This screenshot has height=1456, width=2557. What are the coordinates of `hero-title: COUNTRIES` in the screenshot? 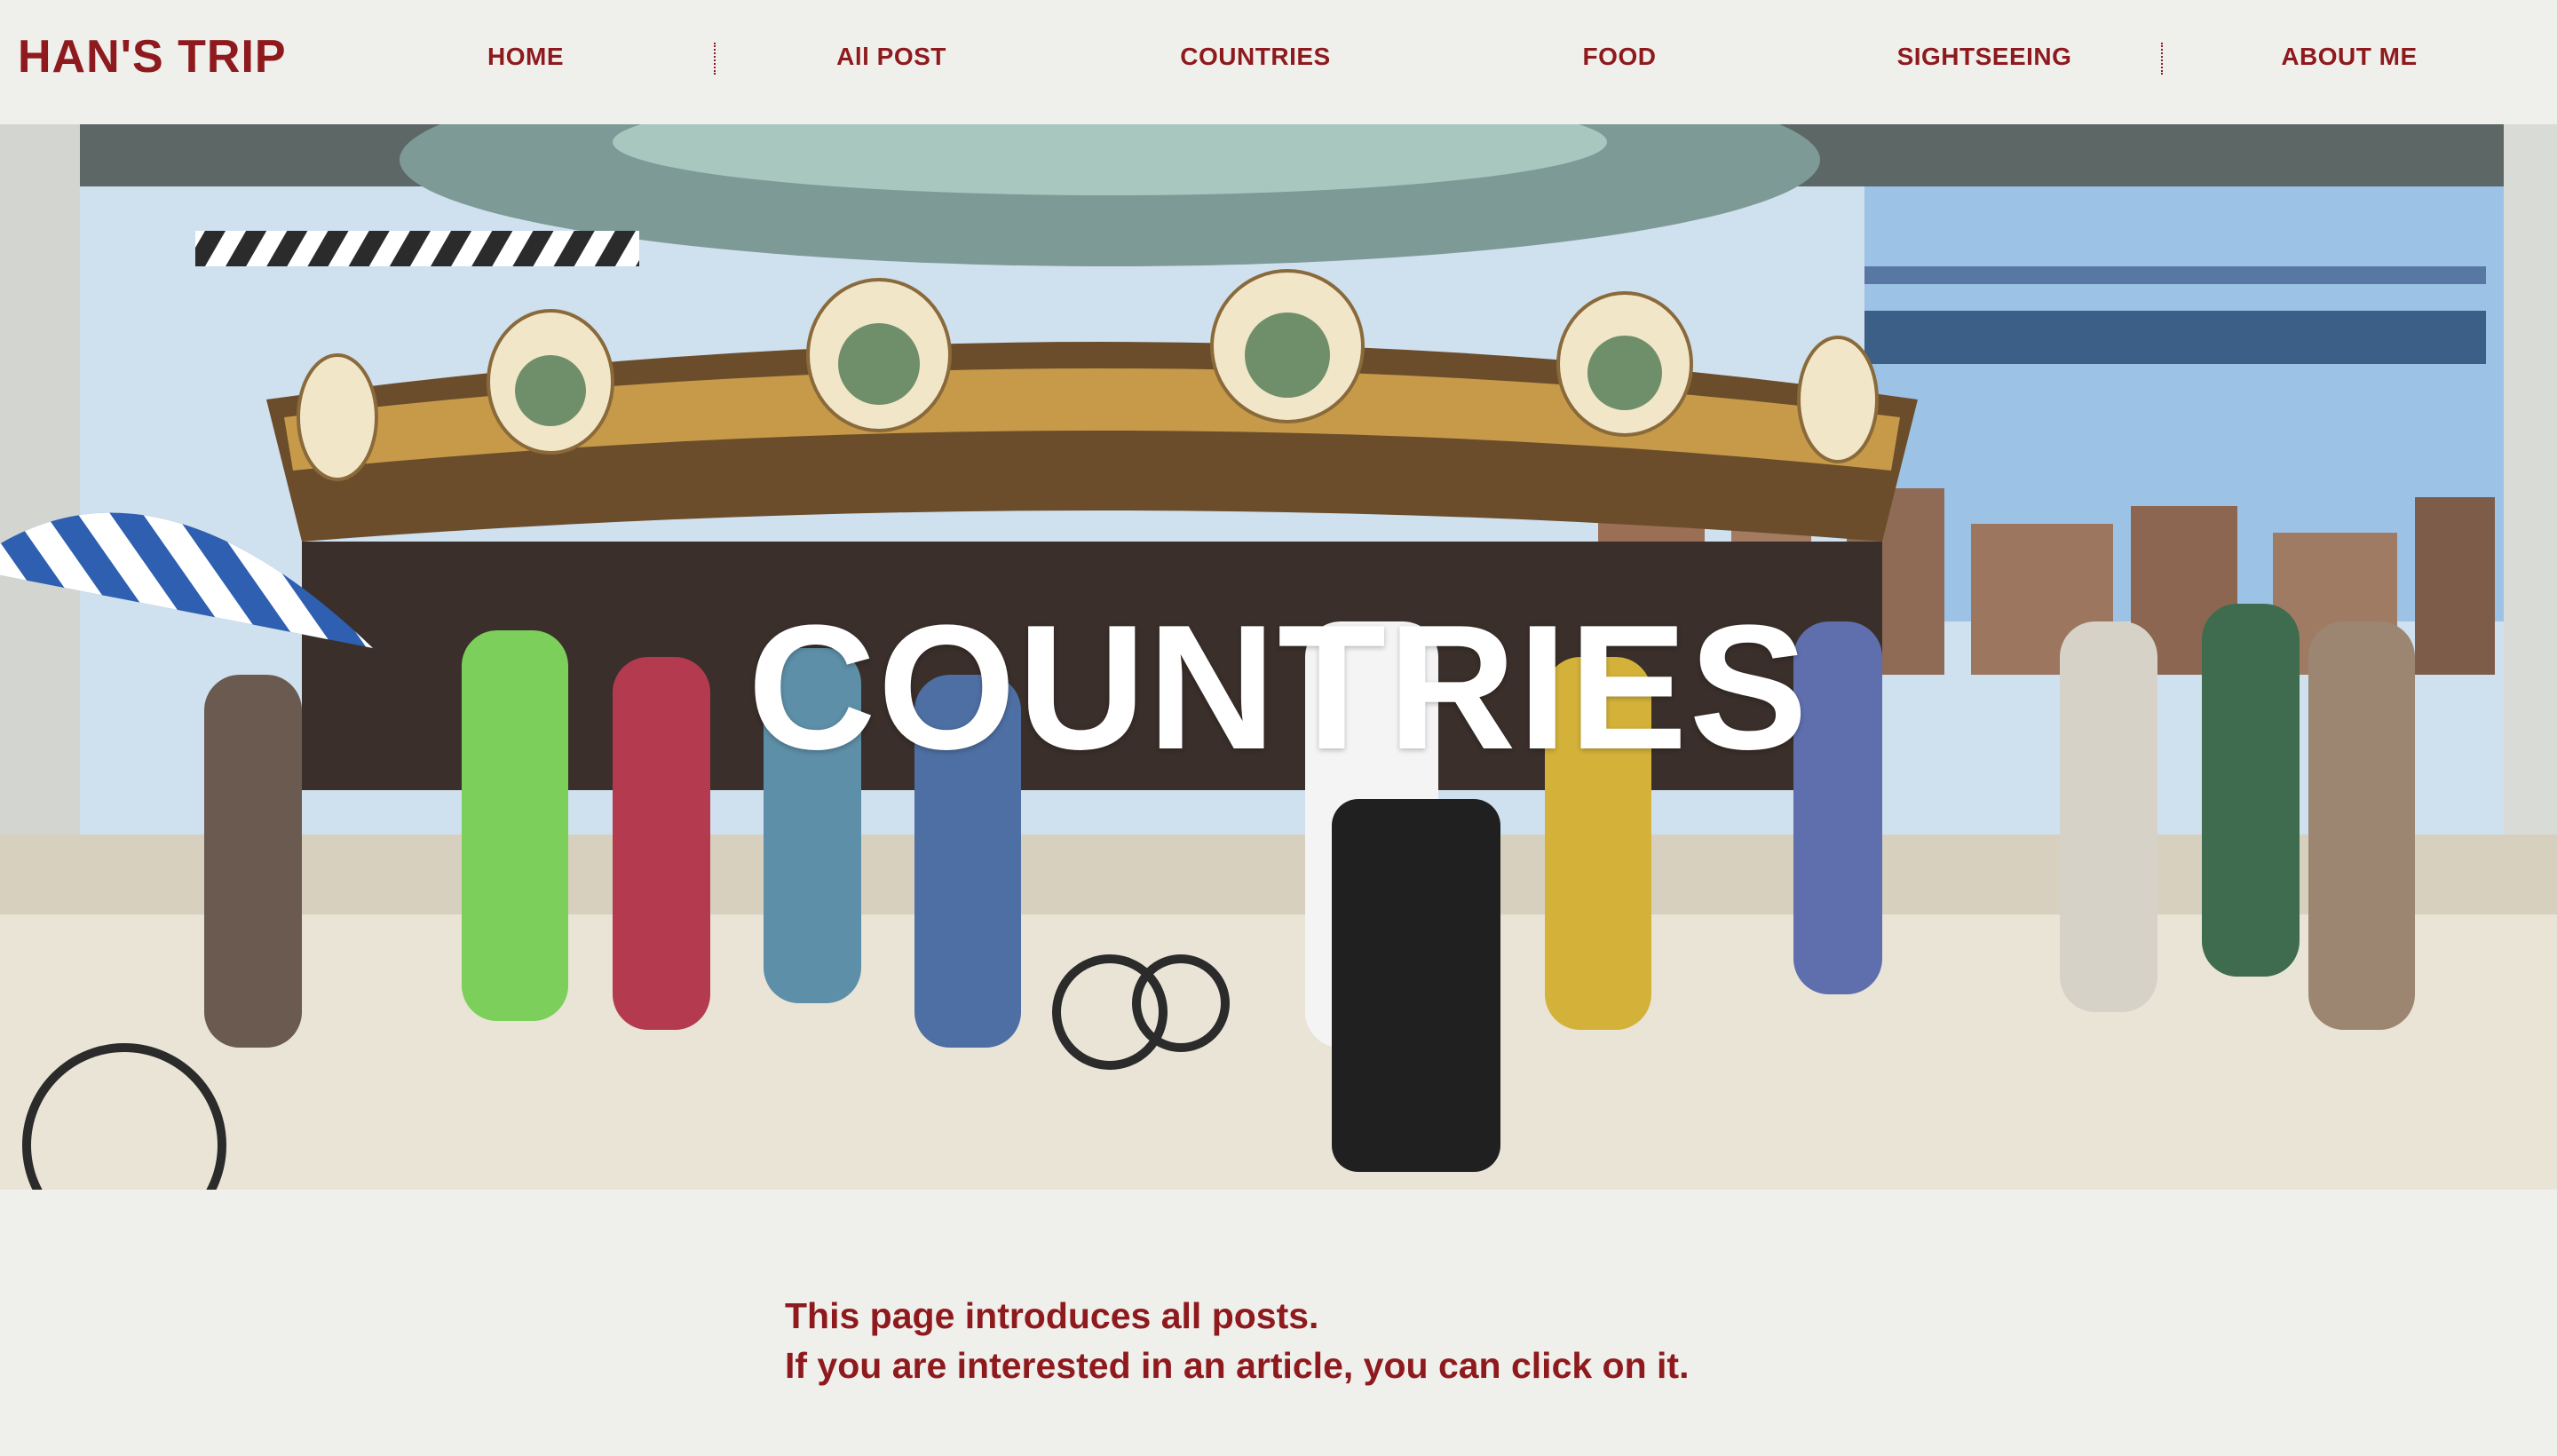 It's located at (1278, 688).